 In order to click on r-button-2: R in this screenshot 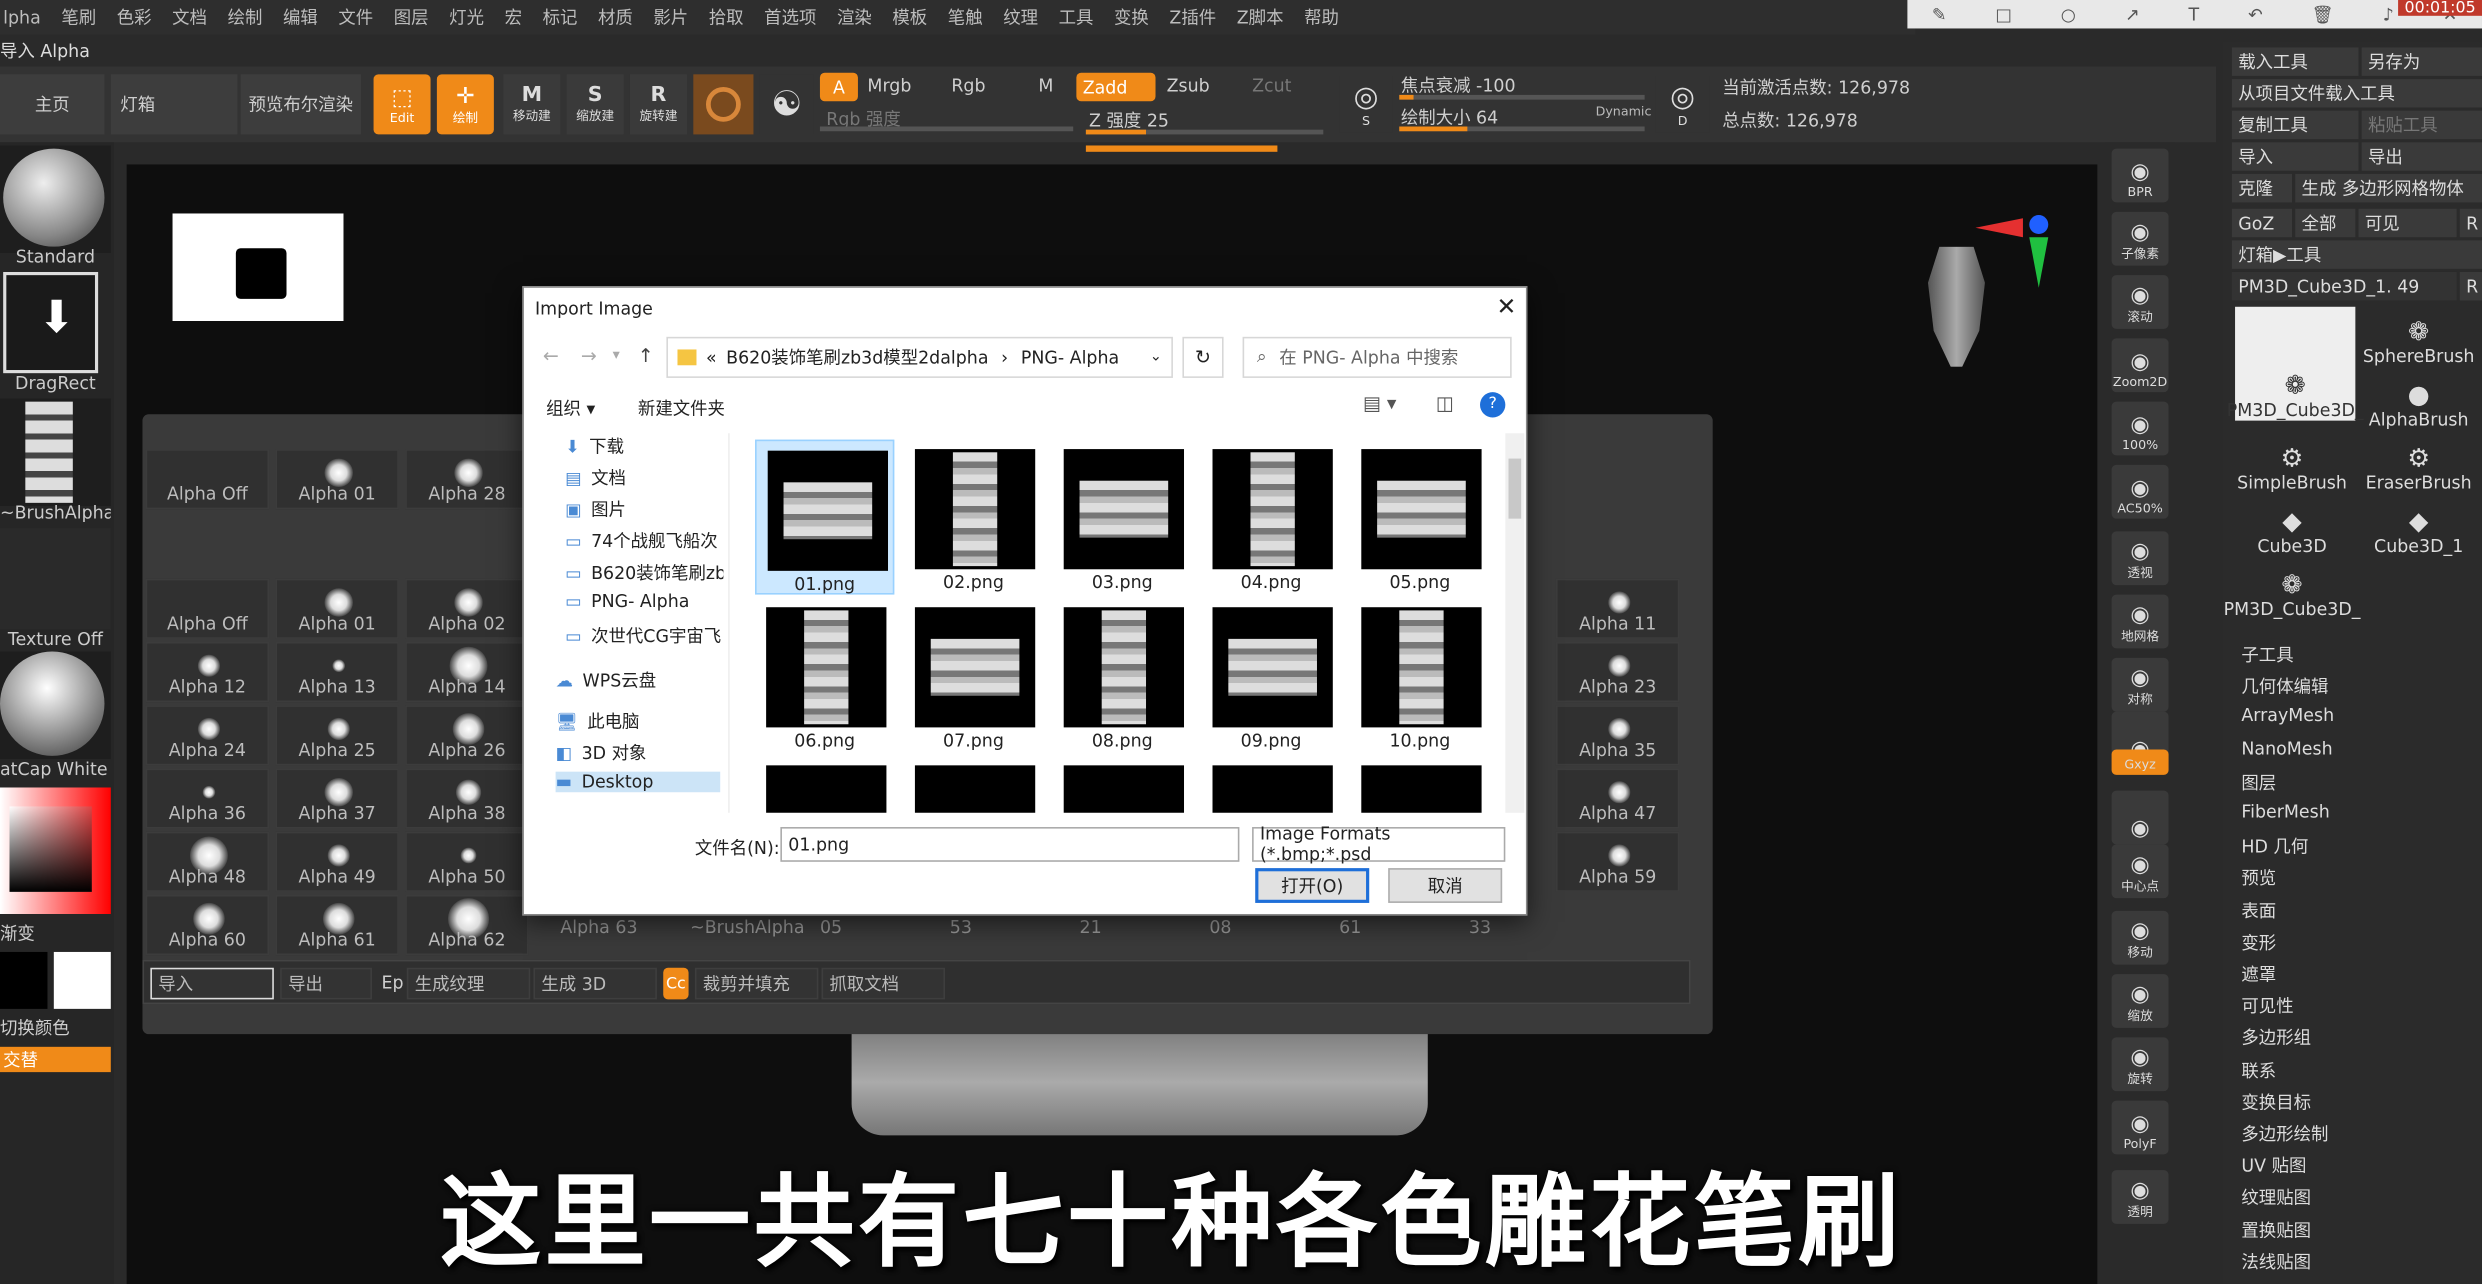, I will do `click(2470, 286)`.